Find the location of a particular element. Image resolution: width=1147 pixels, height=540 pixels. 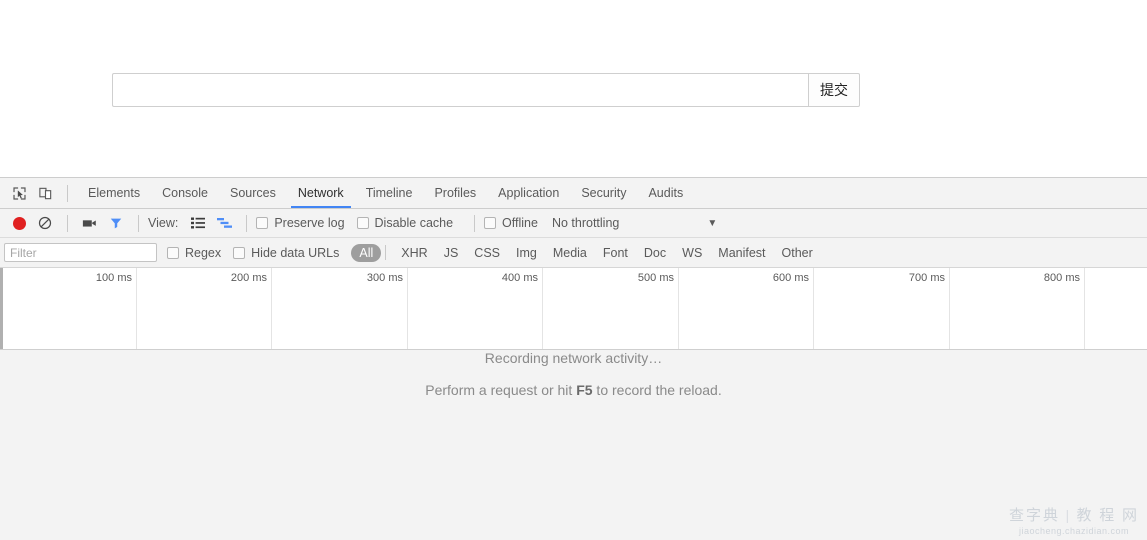

hide-data-urls-box is located at coordinates (239, 252).